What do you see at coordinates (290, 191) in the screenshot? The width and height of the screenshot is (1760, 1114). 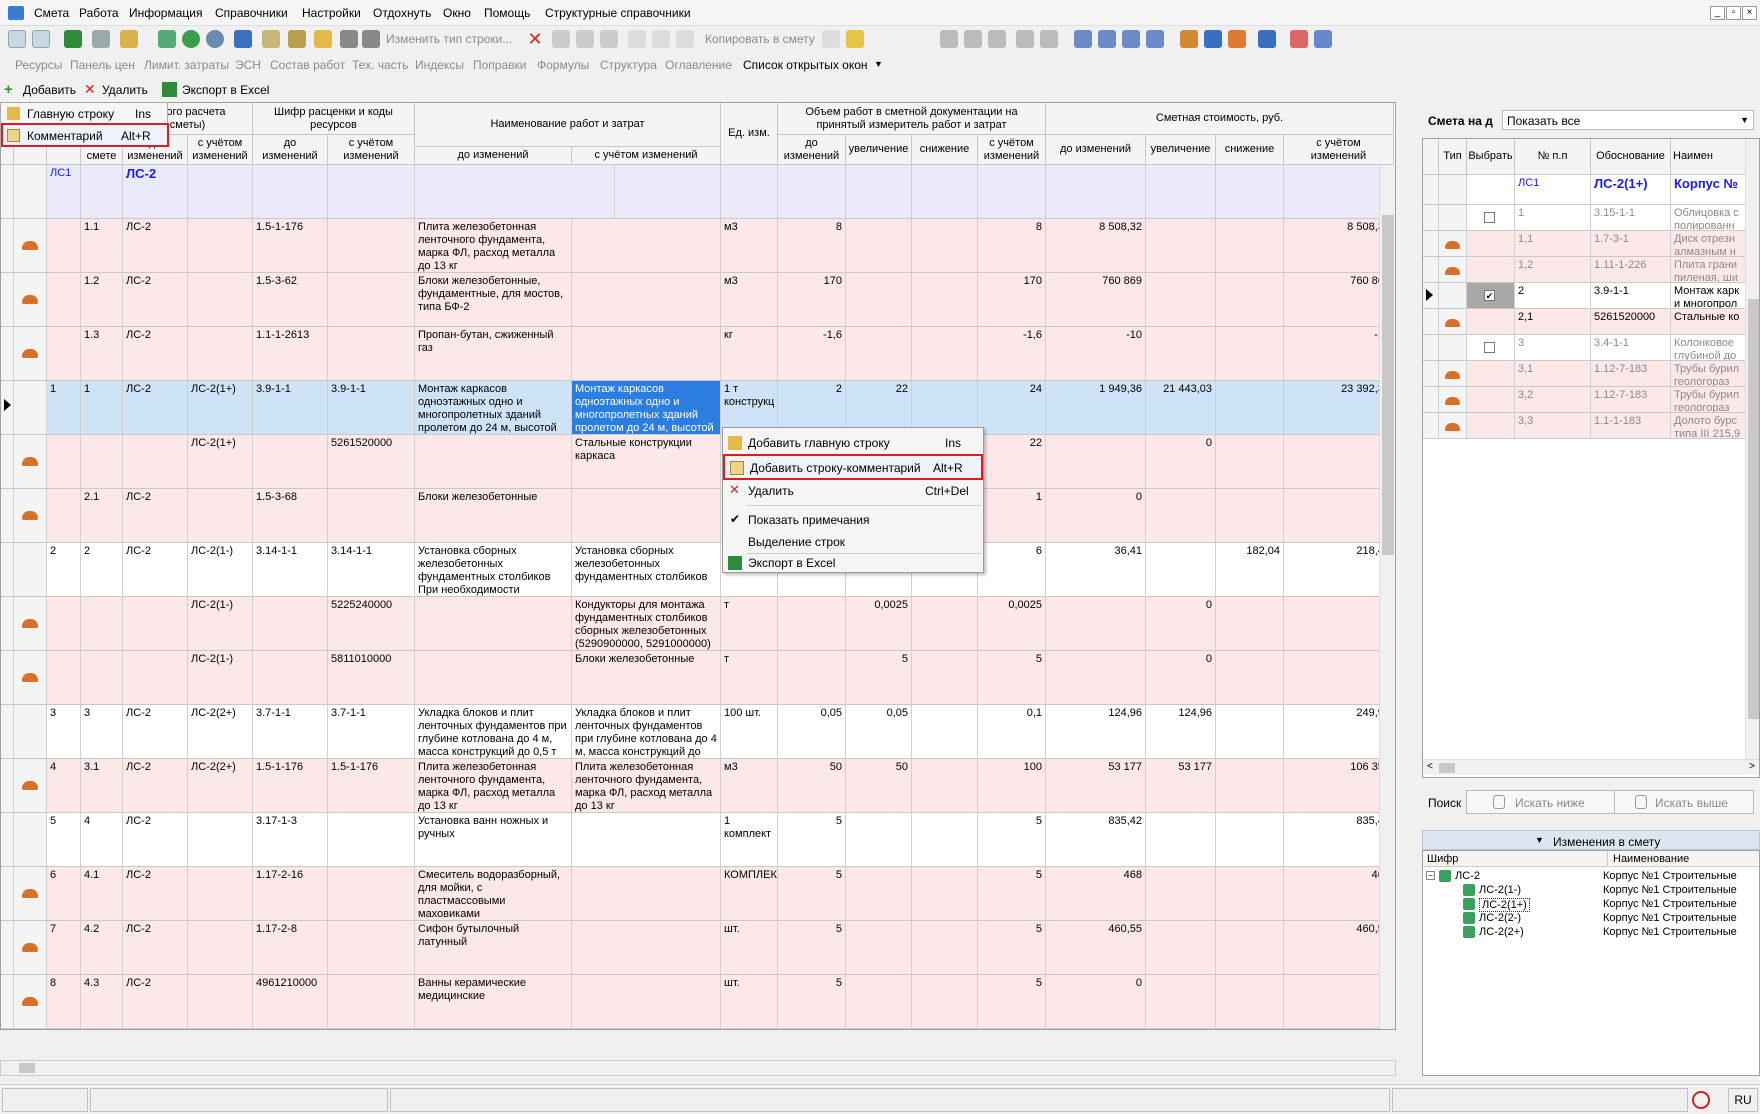 I see `cell-code-b` at bounding box center [290, 191].